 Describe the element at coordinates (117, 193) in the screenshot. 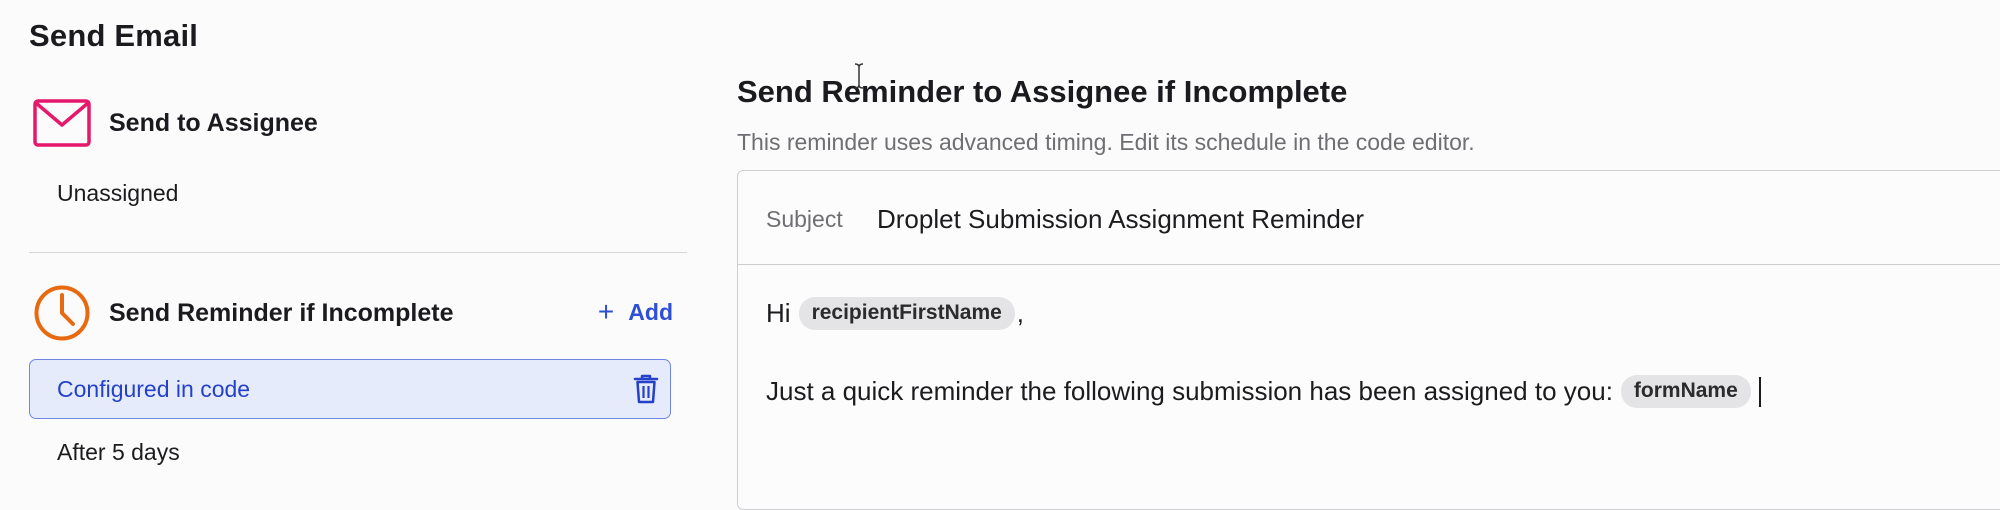

I see `assignee-value: Unassigned` at that location.